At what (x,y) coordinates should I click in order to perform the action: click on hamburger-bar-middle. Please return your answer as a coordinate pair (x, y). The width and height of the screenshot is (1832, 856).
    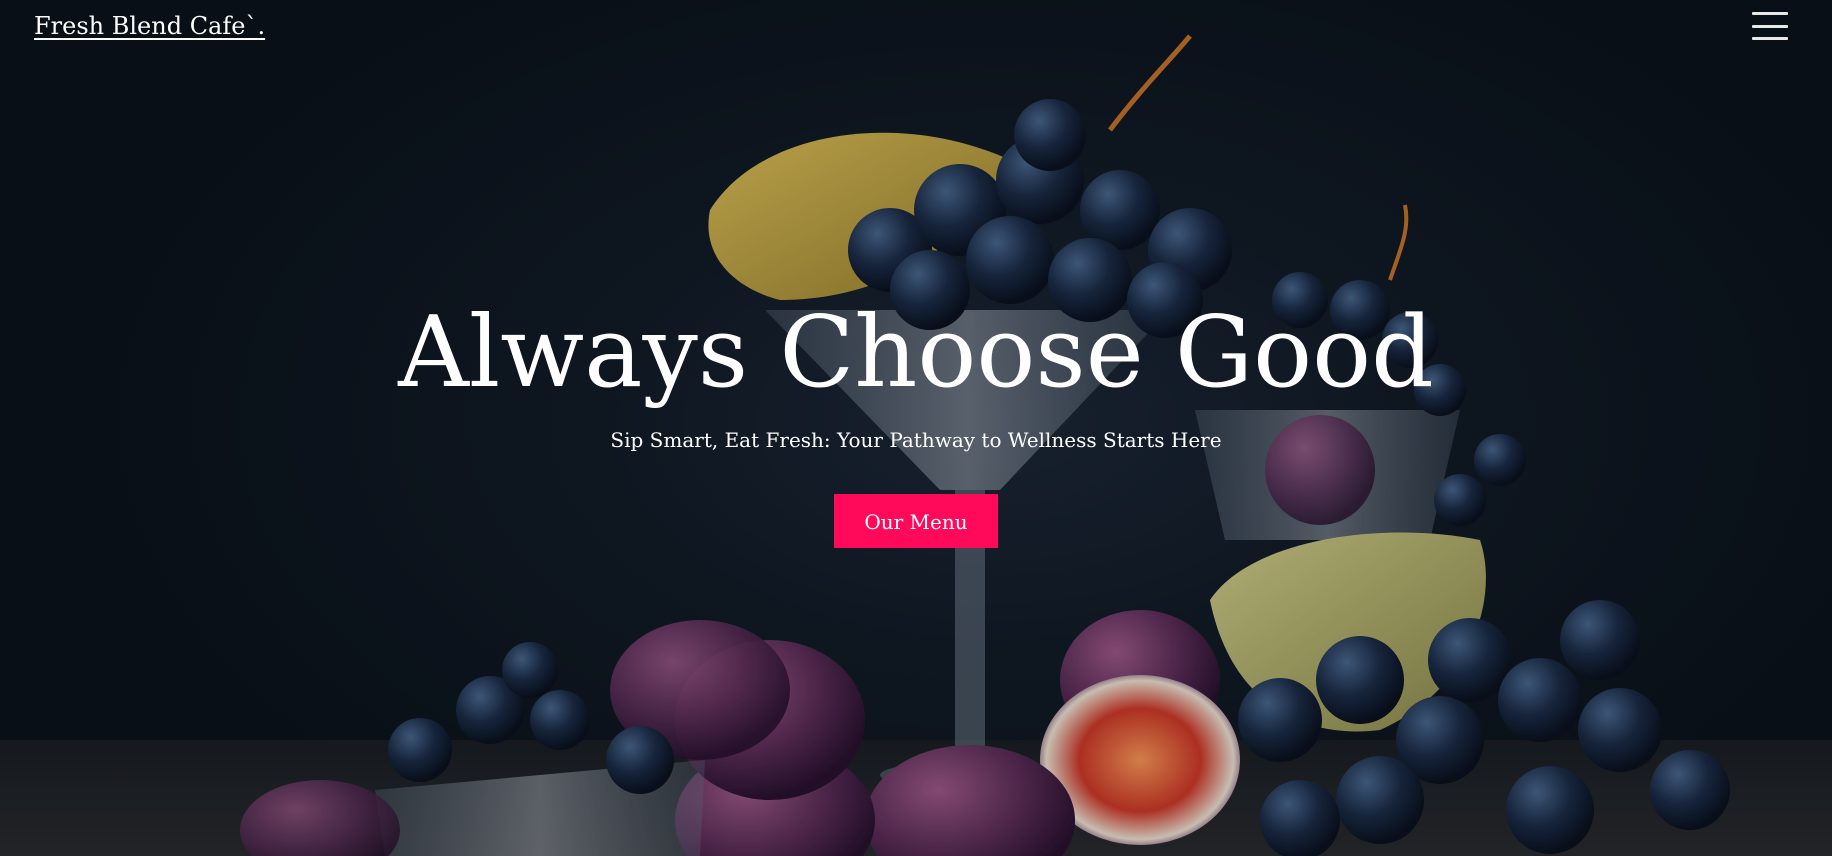
    Looking at the image, I should click on (1770, 26).